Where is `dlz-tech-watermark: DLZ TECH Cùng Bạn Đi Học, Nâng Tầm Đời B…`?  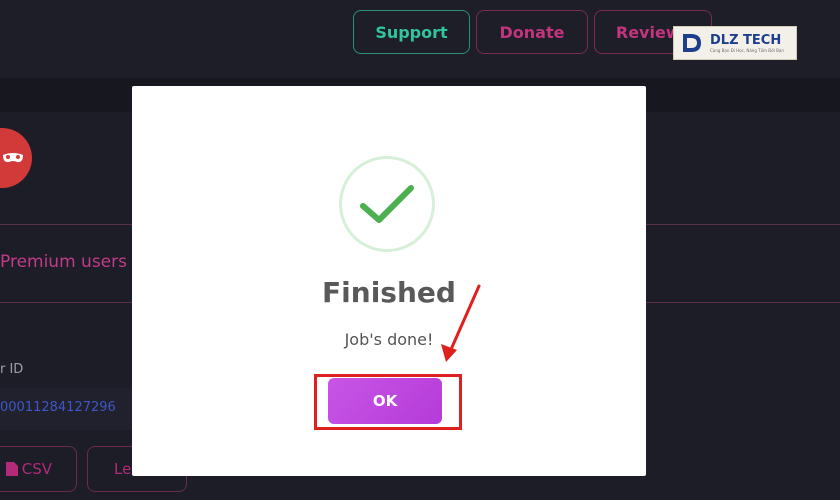 dlz-tech-watermark: DLZ TECH Cùng Bạn Đi Học, Nâng Tầm Đời B… is located at coordinates (735, 43).